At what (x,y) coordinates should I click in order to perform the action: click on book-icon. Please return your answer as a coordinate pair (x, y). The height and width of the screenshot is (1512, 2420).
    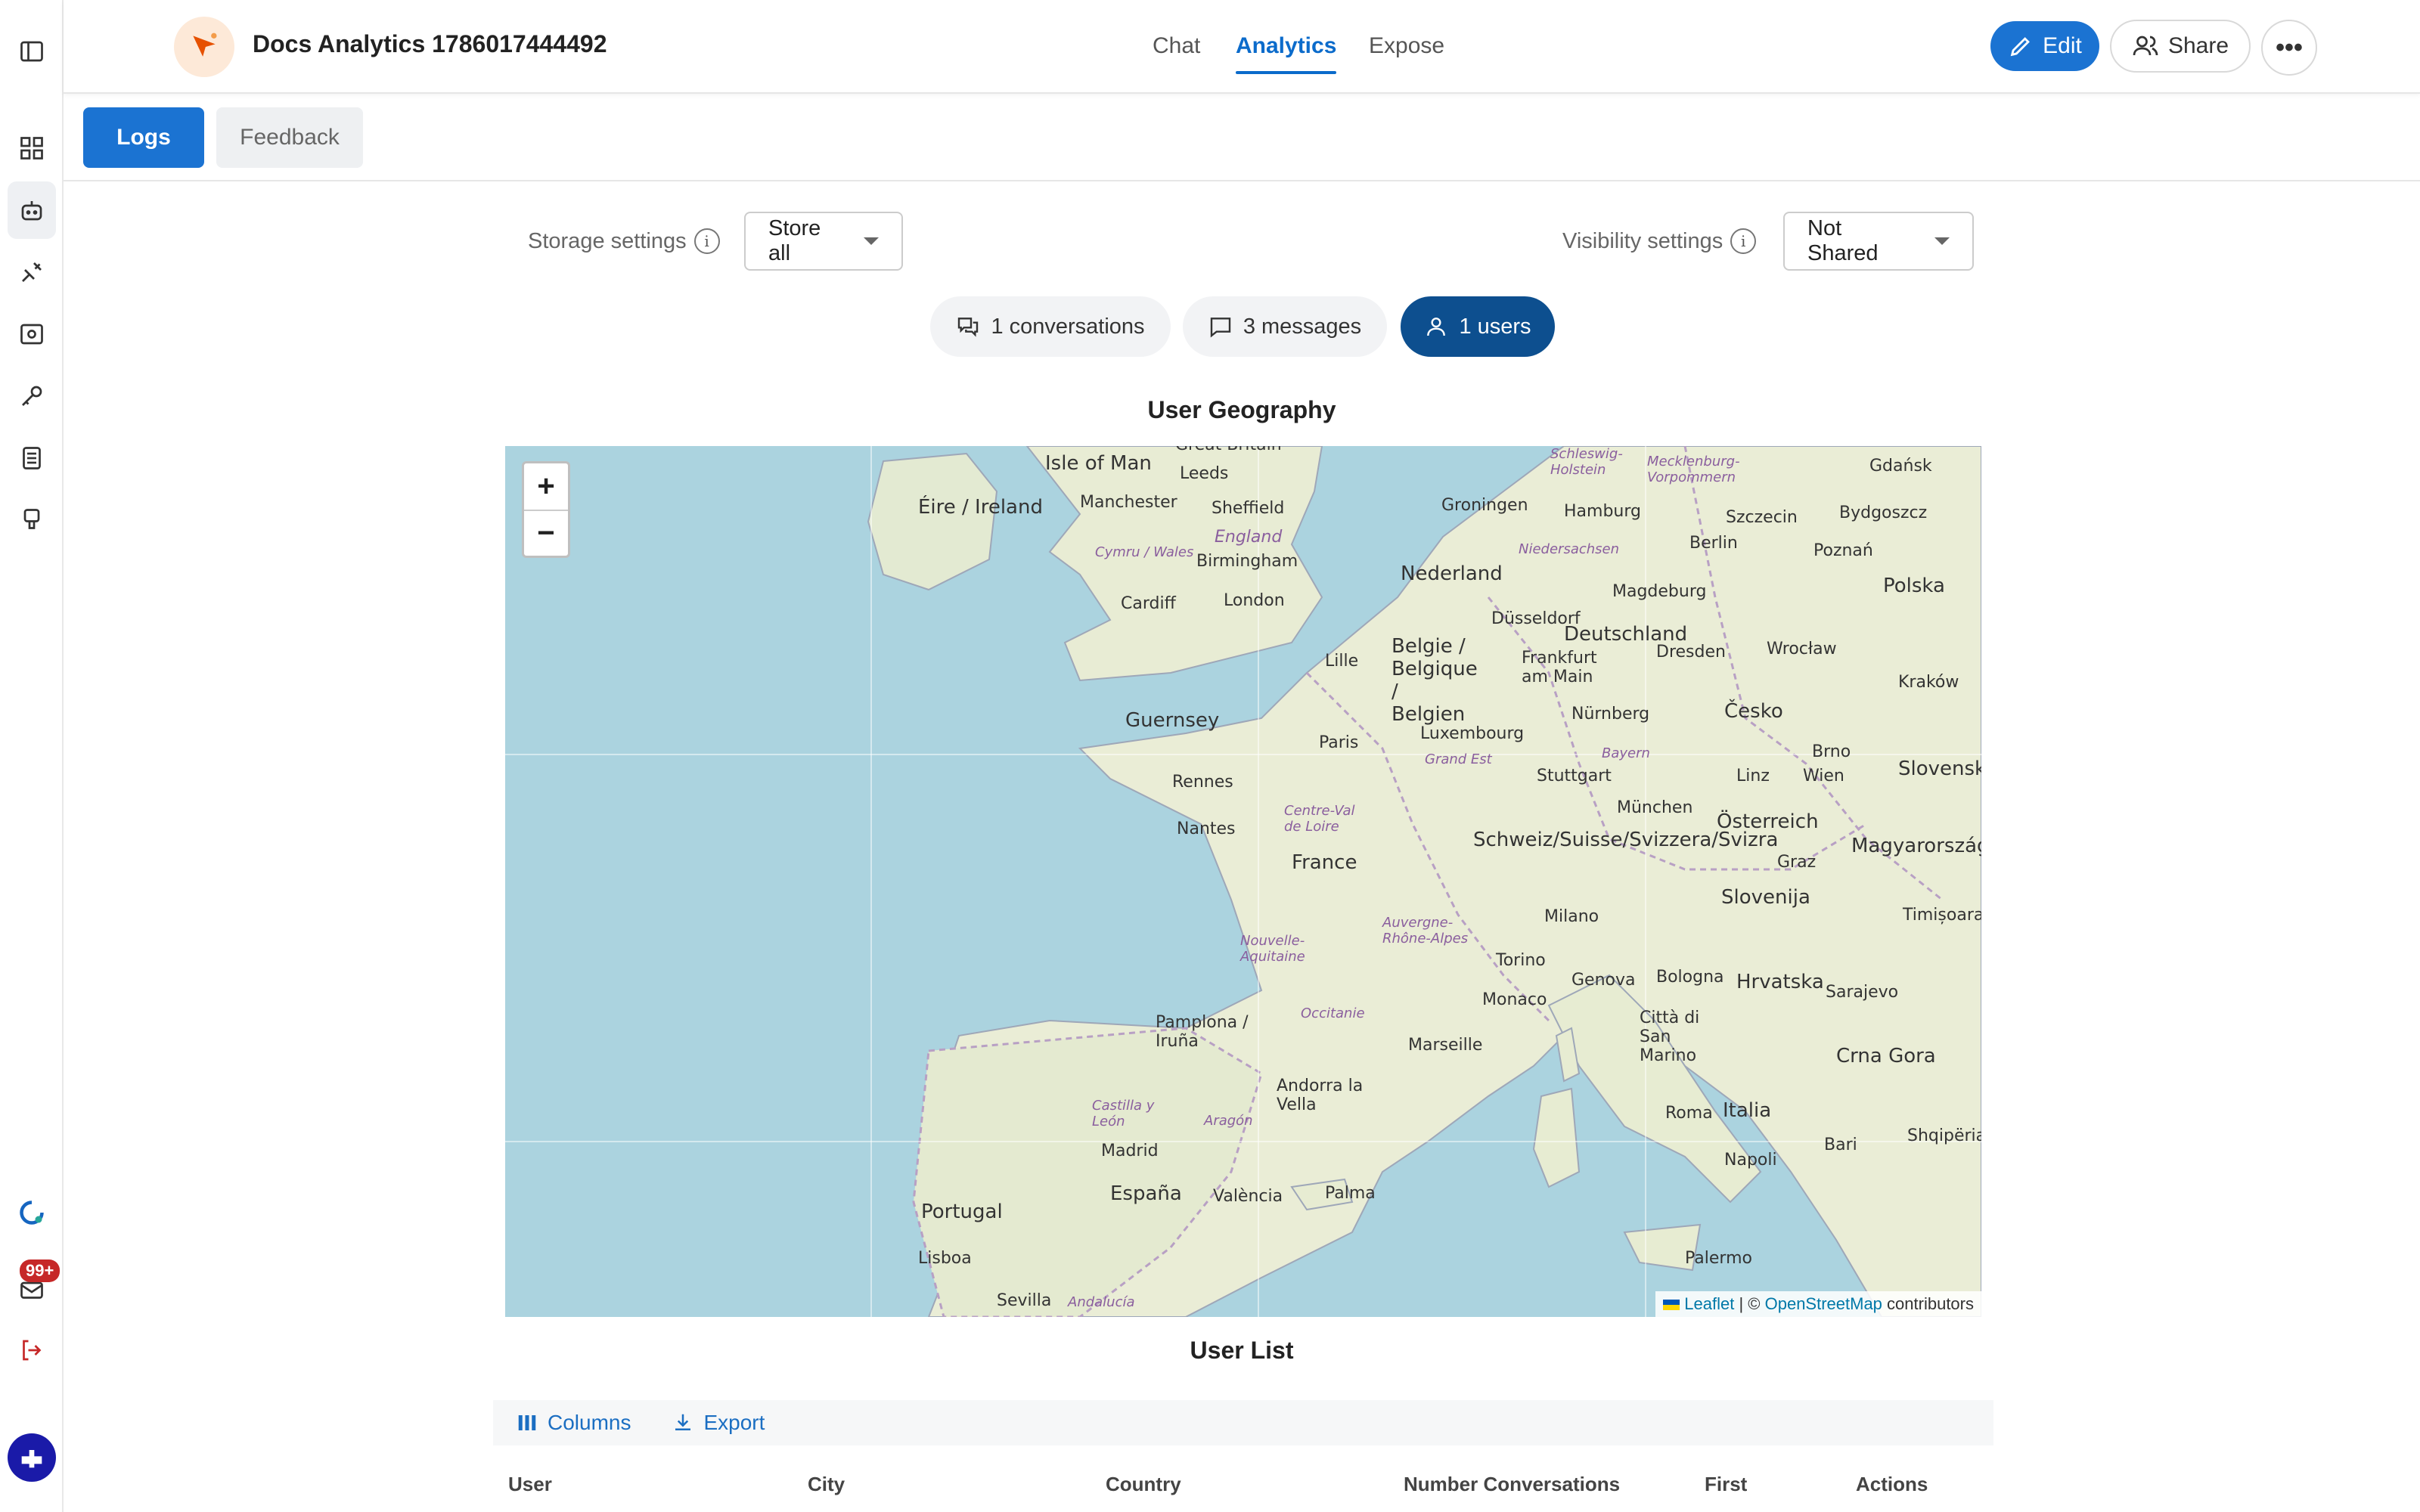
    Looking at the image, I should click on (31, 459).